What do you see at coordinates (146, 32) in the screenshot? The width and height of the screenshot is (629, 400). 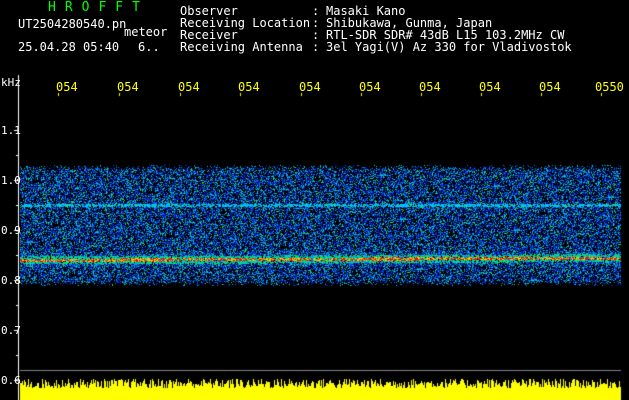 I see `file-suffix: meteor` at bounding box center [146, 32].